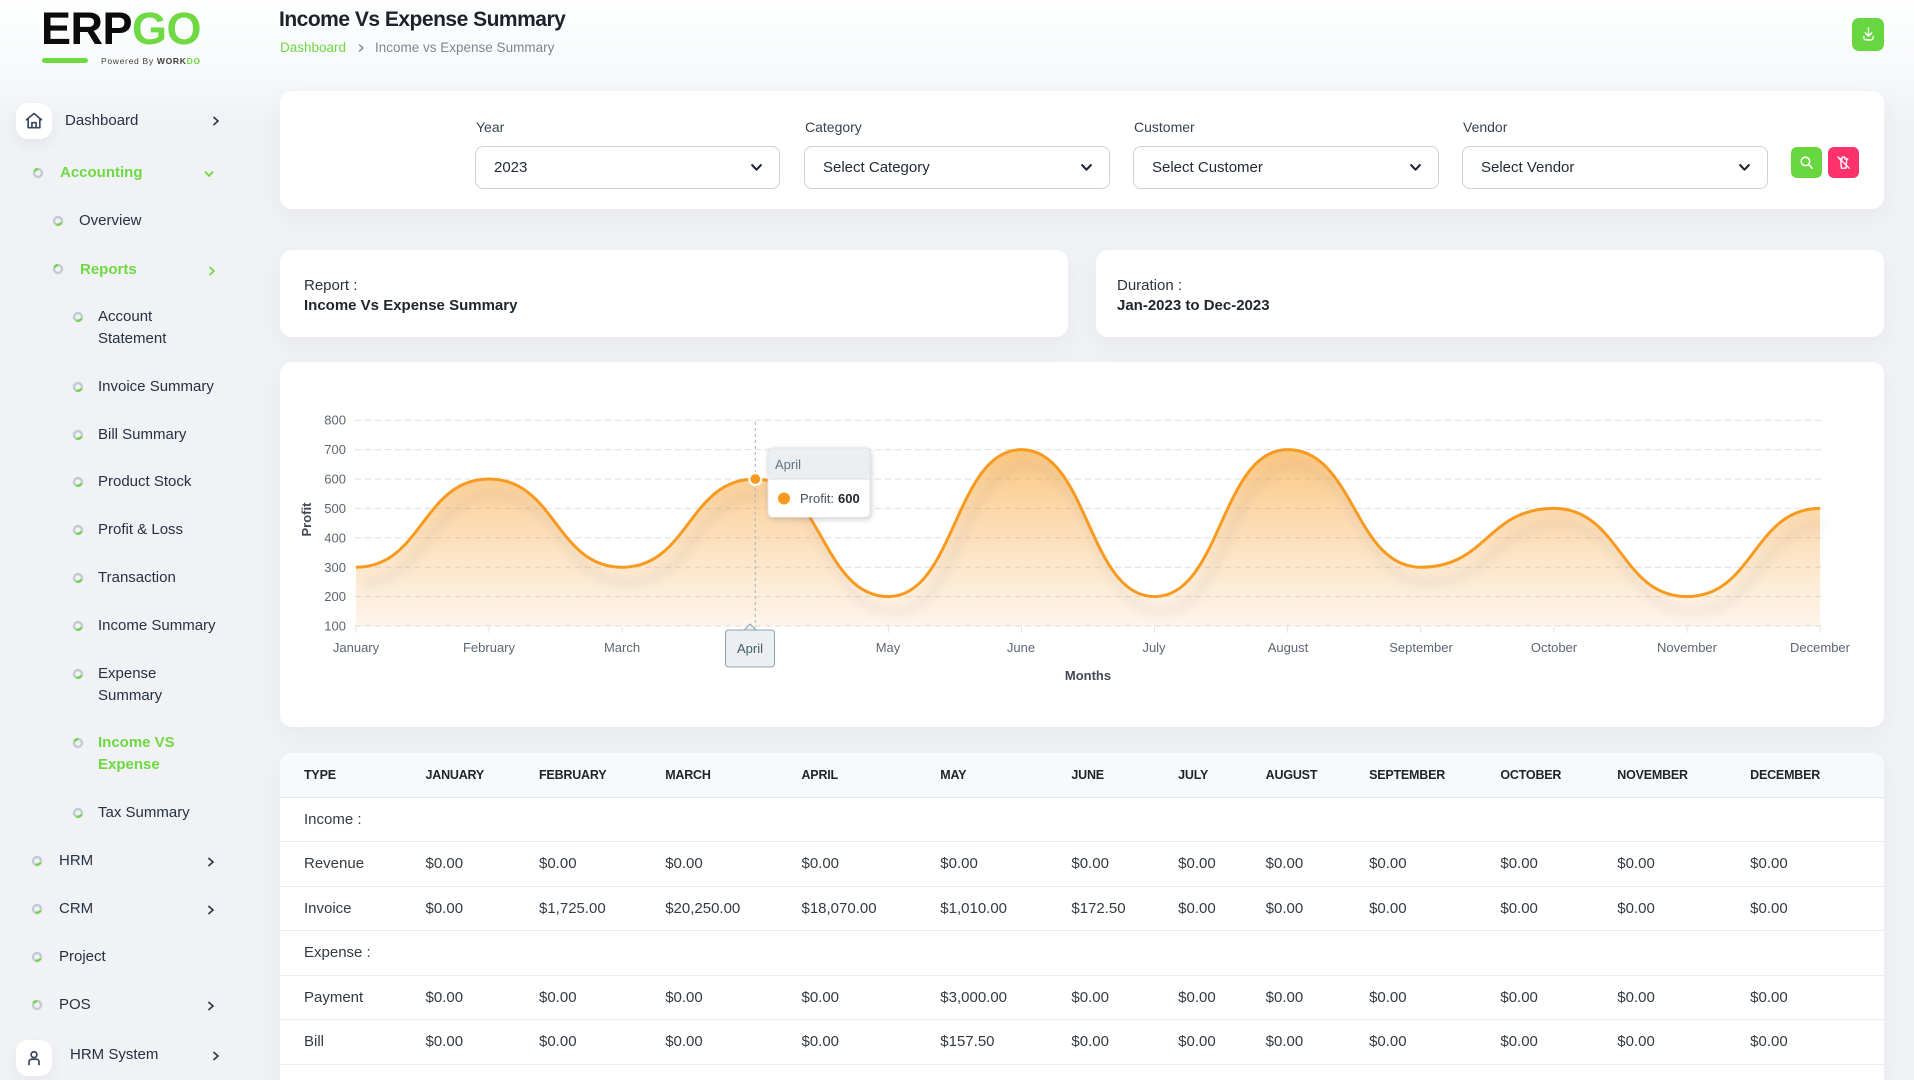  Describe the element at coordinates (1088, 675) in the screenshot. I see `svg-text: Months` at that location.